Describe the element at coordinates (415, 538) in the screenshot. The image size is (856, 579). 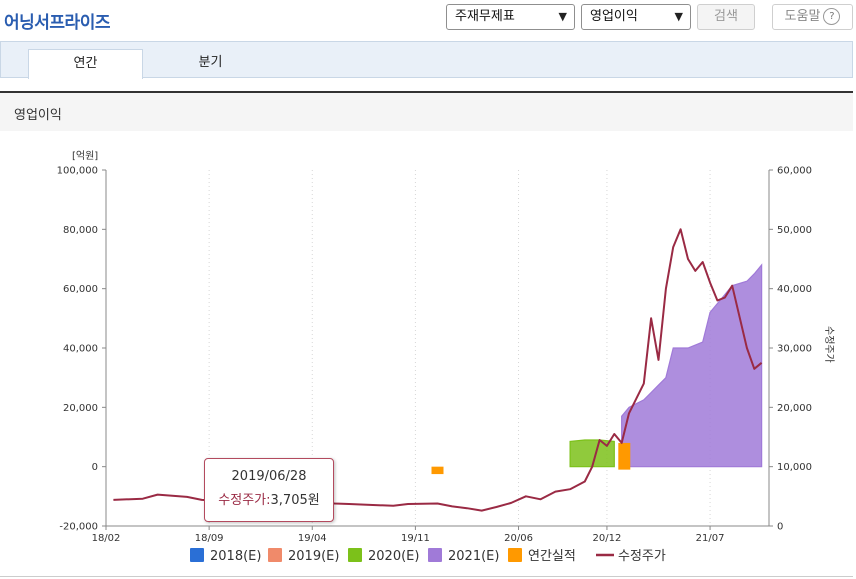
I see `x-tick-label: 19/11` at that location.